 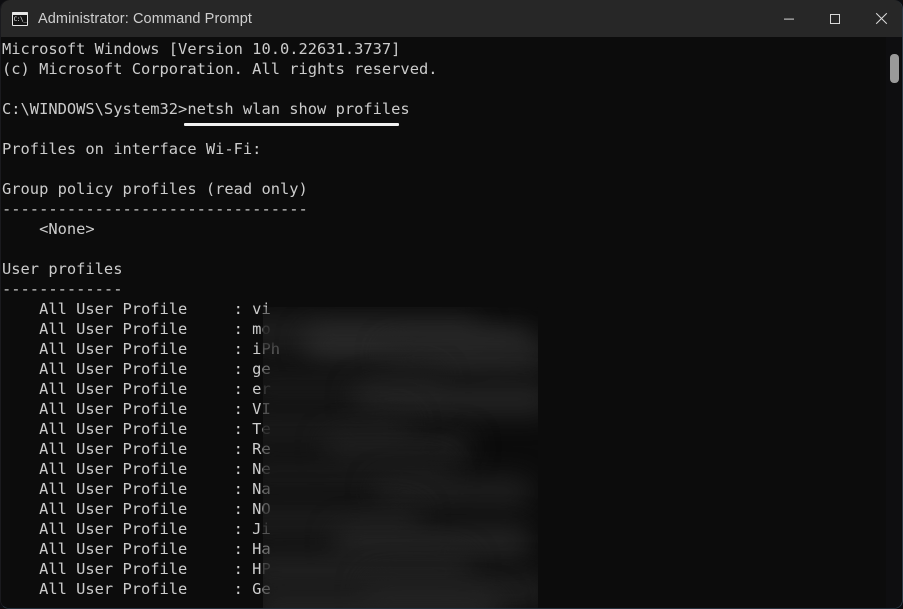 I want to click on console-icon-glyph: C:\_, so click(x=20, y=19).